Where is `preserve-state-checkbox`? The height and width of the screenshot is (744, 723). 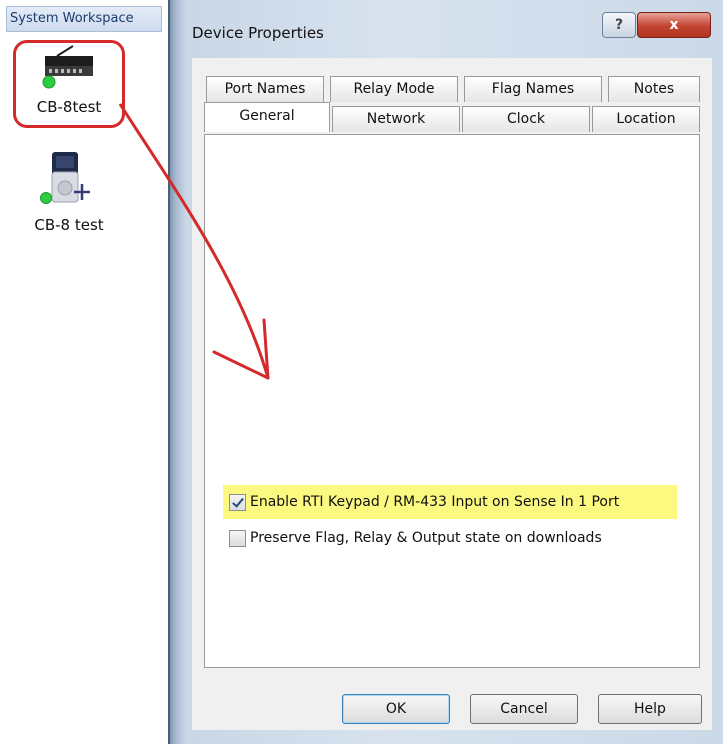 preserve-state-checkbox is located at coordinates (237, 538).